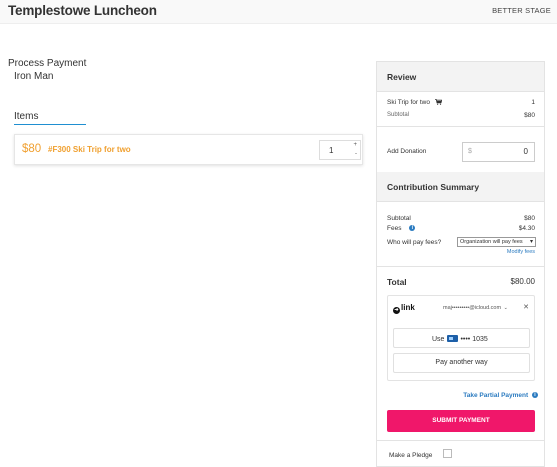 The image size is (557, 467). What do you see at coordinates (491, 242) in the screenshot?
I see `fee-payer-selected: Organization will pay fees` at bounding box center [491, 242].